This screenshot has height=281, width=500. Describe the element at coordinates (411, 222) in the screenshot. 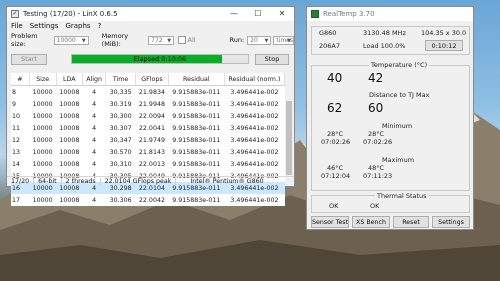

I see `reset-button: Reset` at that location.